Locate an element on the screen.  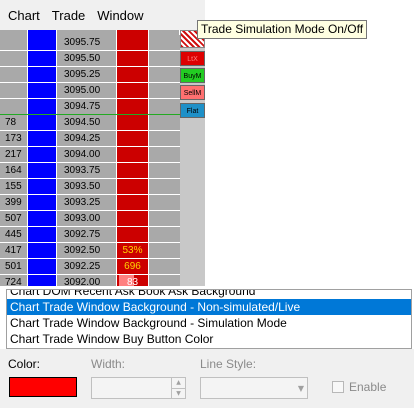
cur-cell: 173 is located at coordinates (14, 138).